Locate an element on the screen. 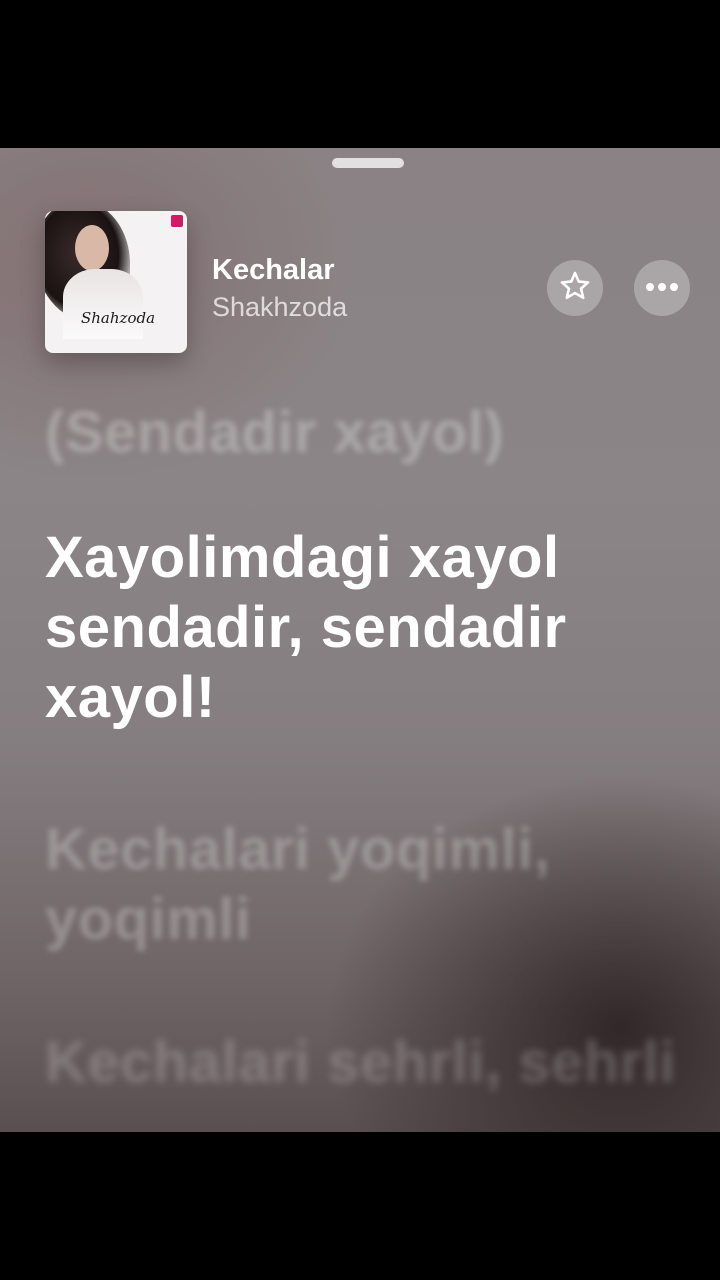 This screenshot has width=720, height=1280. track-artist: Shakhzoda is located at coordinates (279, 307).